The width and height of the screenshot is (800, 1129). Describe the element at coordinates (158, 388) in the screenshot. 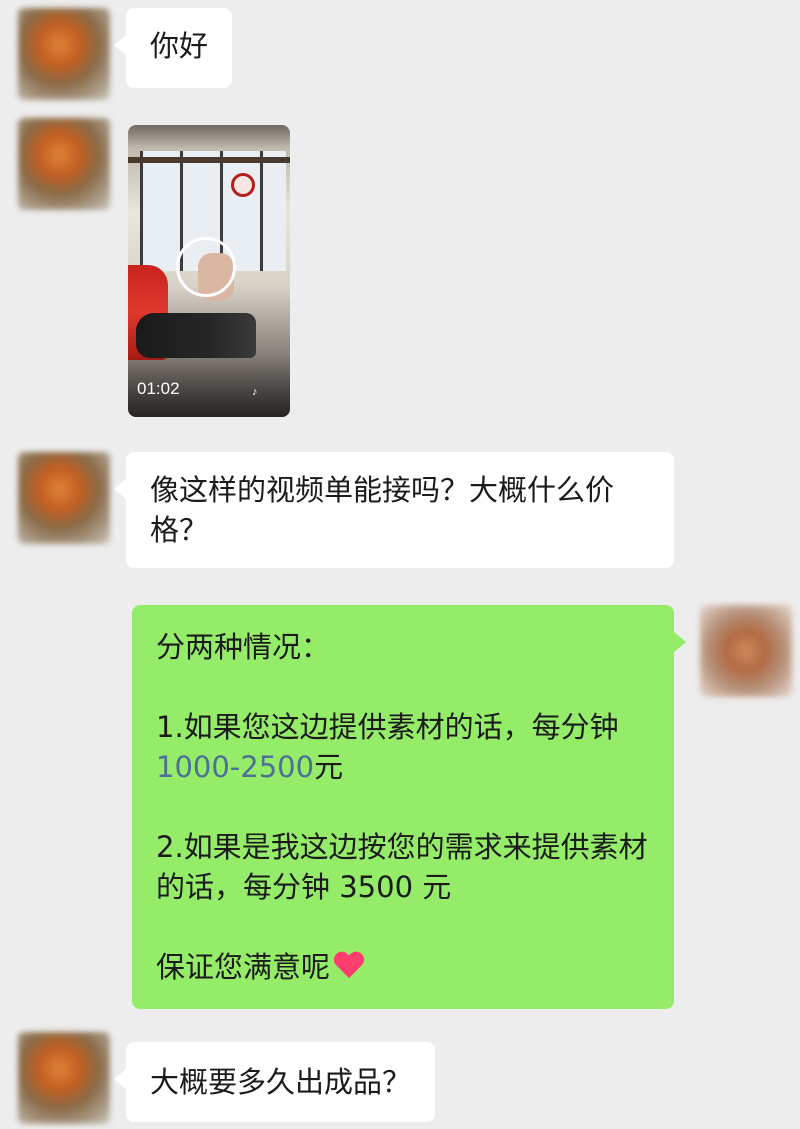

I see `video-duration: 01:02` at that location.